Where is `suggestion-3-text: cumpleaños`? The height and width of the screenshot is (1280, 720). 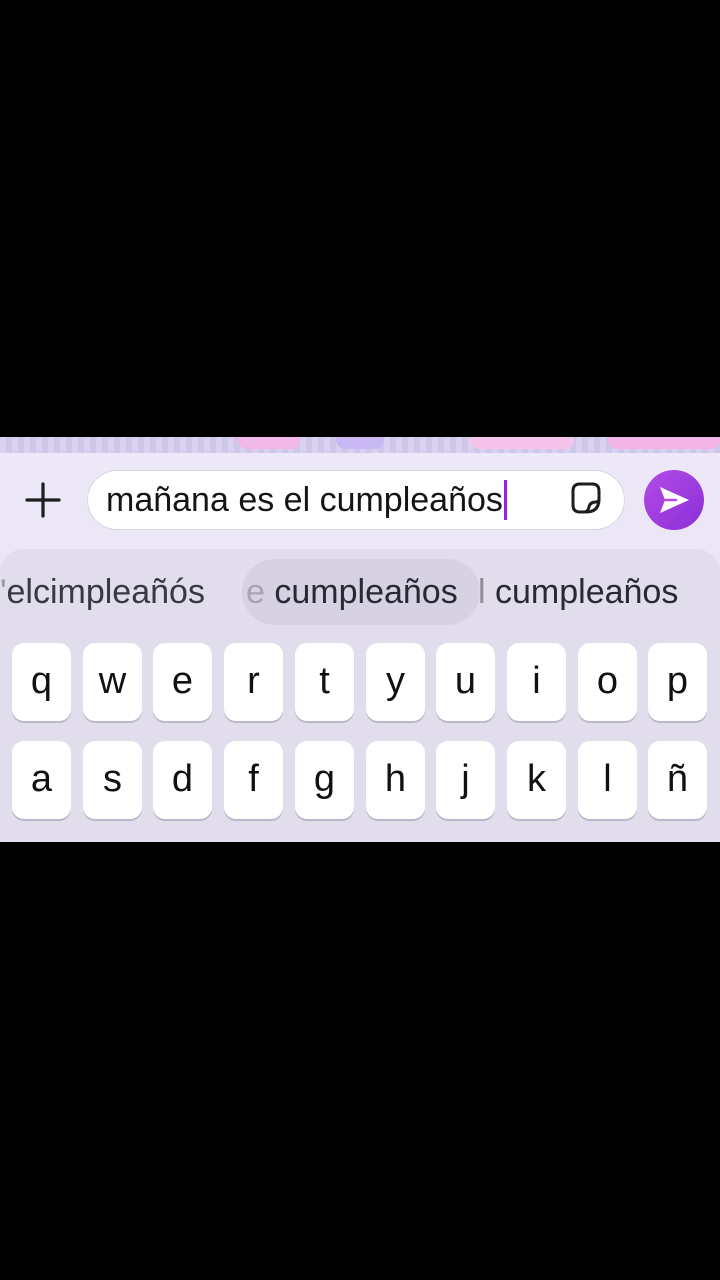
suggestion-3-text: cumpleaños is located at coordinates (582, 592).